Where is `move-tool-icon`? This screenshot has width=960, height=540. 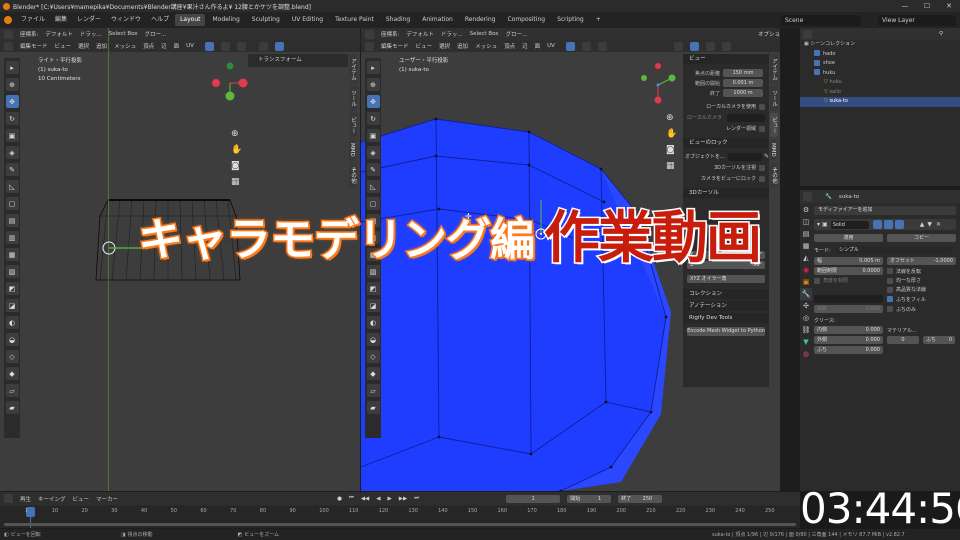 move-tool-icon is located at coordinates (8, 34).